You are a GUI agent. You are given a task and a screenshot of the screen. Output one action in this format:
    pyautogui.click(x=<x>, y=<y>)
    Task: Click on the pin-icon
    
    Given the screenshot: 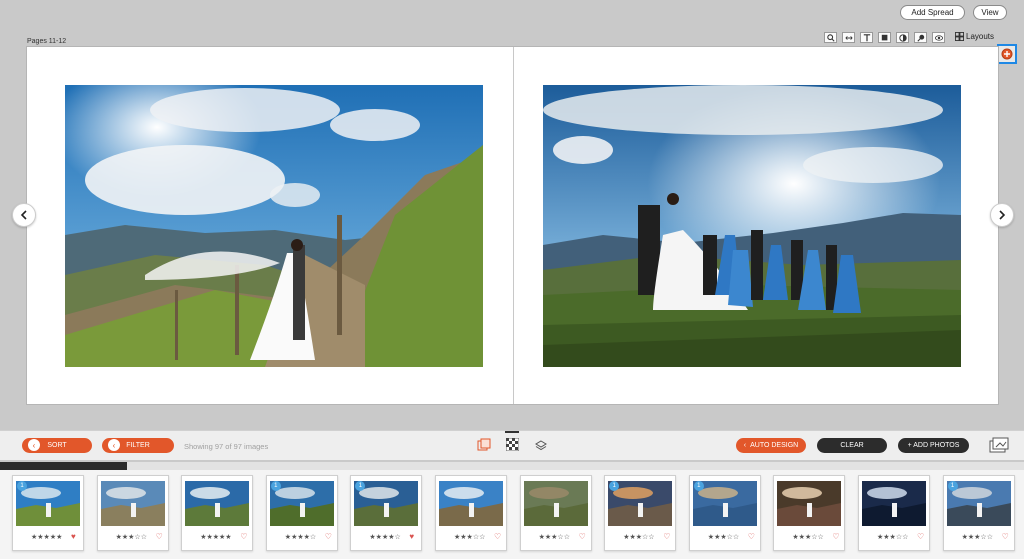 What is the action you would take?
    pyautogui.click(x=920, y=37)
    